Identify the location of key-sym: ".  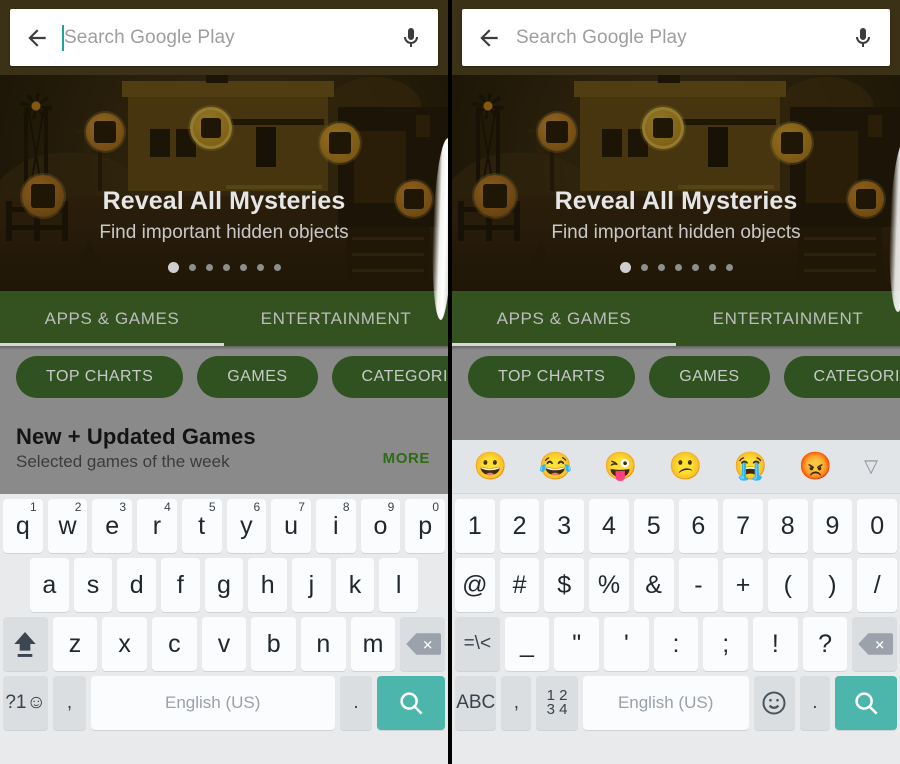
(576, 644).